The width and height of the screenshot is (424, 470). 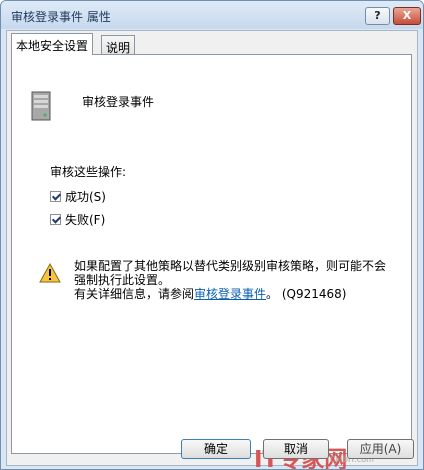 What do you see at coordinates (230, 273) in the screenshot?
I see `warning-line1: 如果配置了其他策略以替代类别级别审核策略，则可能不会强制执行此设置。` at bounding box center [230, 273].